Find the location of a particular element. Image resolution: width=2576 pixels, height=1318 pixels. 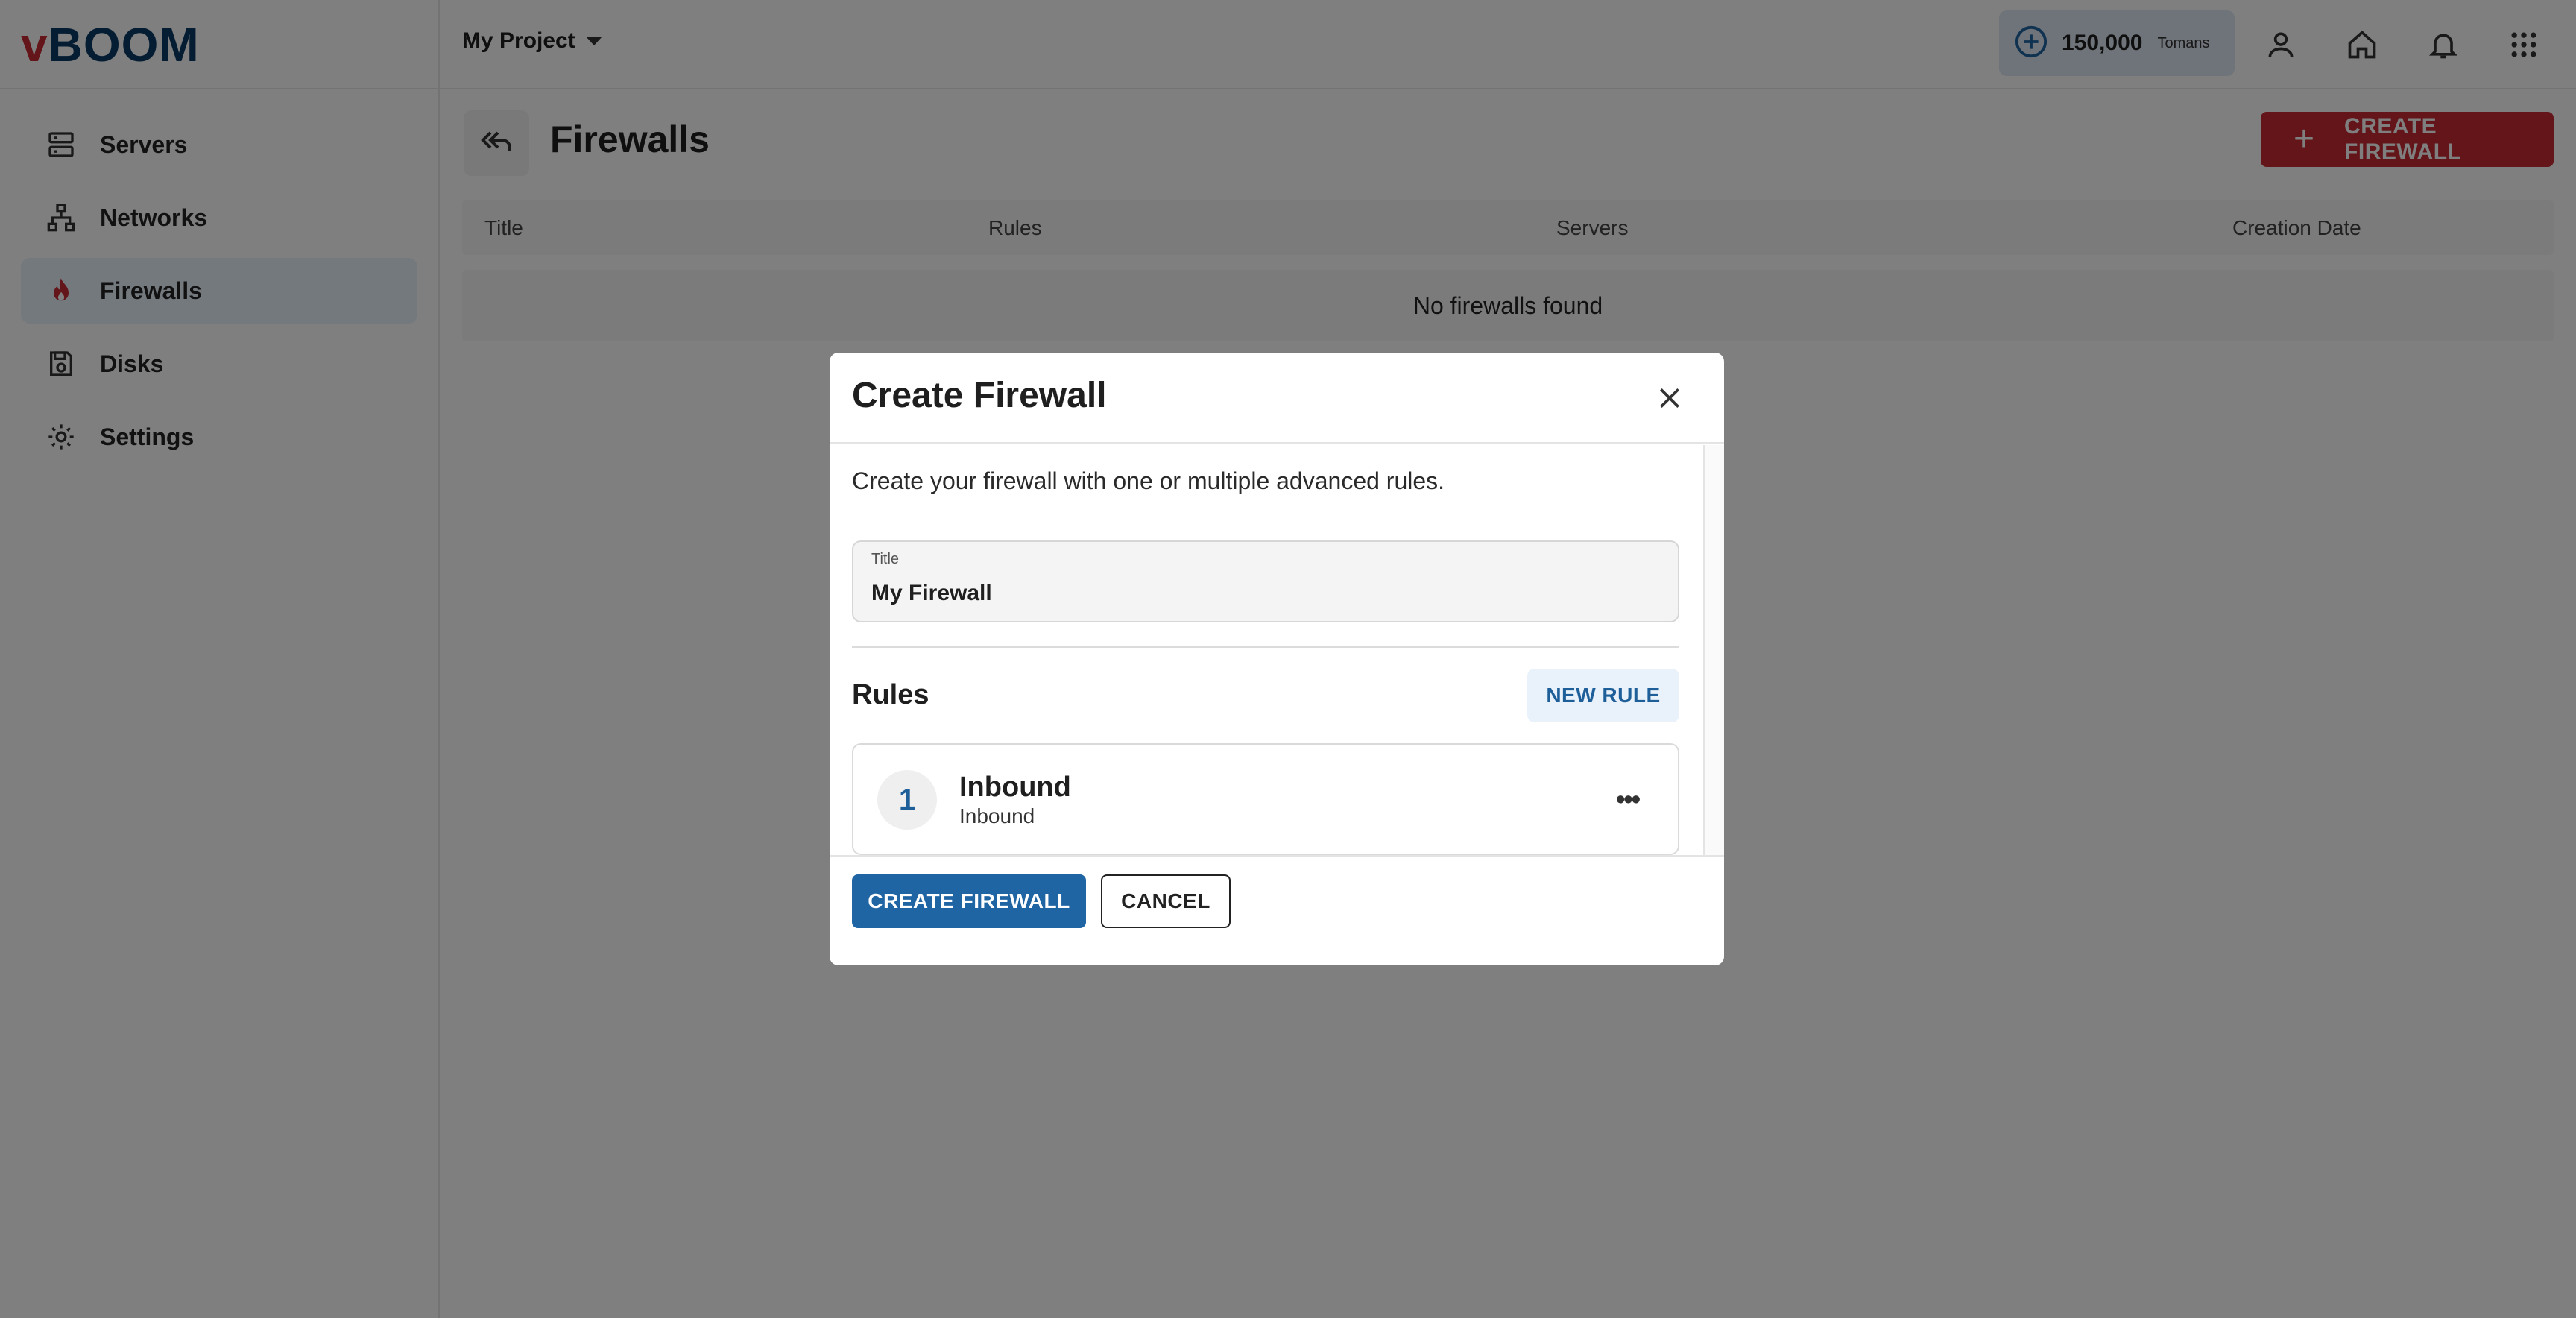

rule-card: 1 Inbound Inbound ••• is located at coordinates (1265, 799).